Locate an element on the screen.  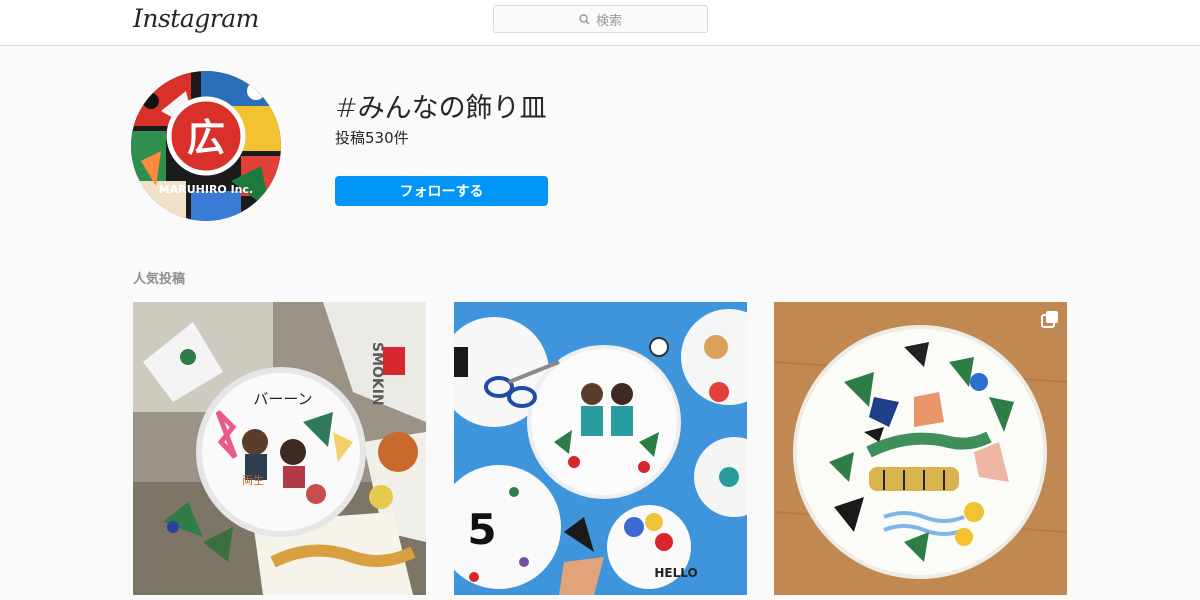
instagram-logo: Instagram is located at coordinates (196, 18).